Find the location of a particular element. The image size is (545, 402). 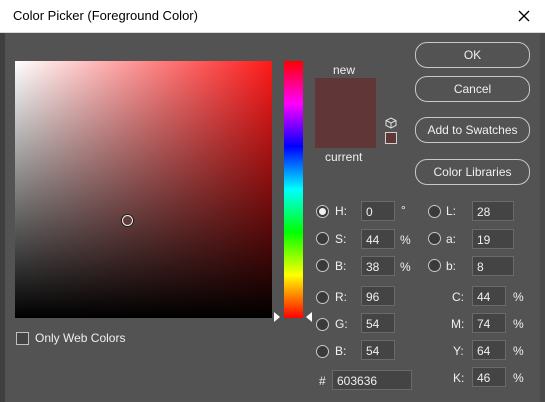

magenta-unit: % is located at coordinates (518, 324).